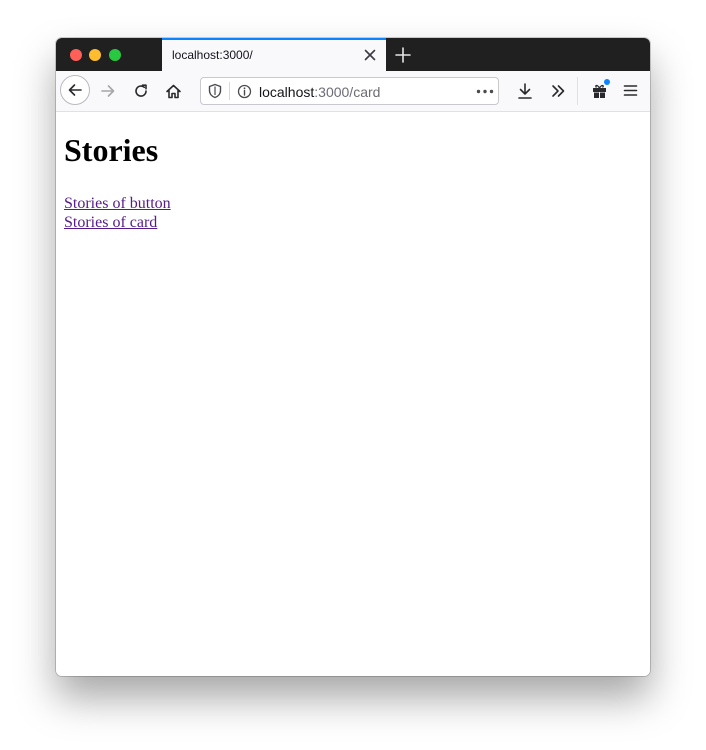  I want to click on forward-arrow-icon, so click(108, 91).